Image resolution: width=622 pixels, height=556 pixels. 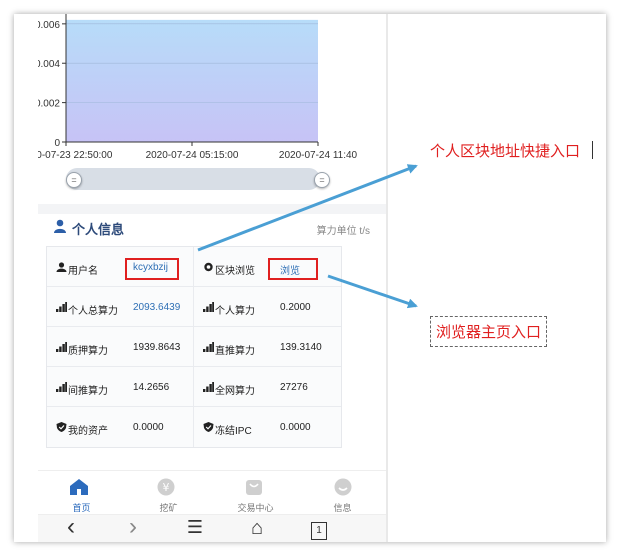 What do you see at coordinates (307, 208) in the screenshot?
I see `arrow-to-address-note` at bounding box center [307, 208].